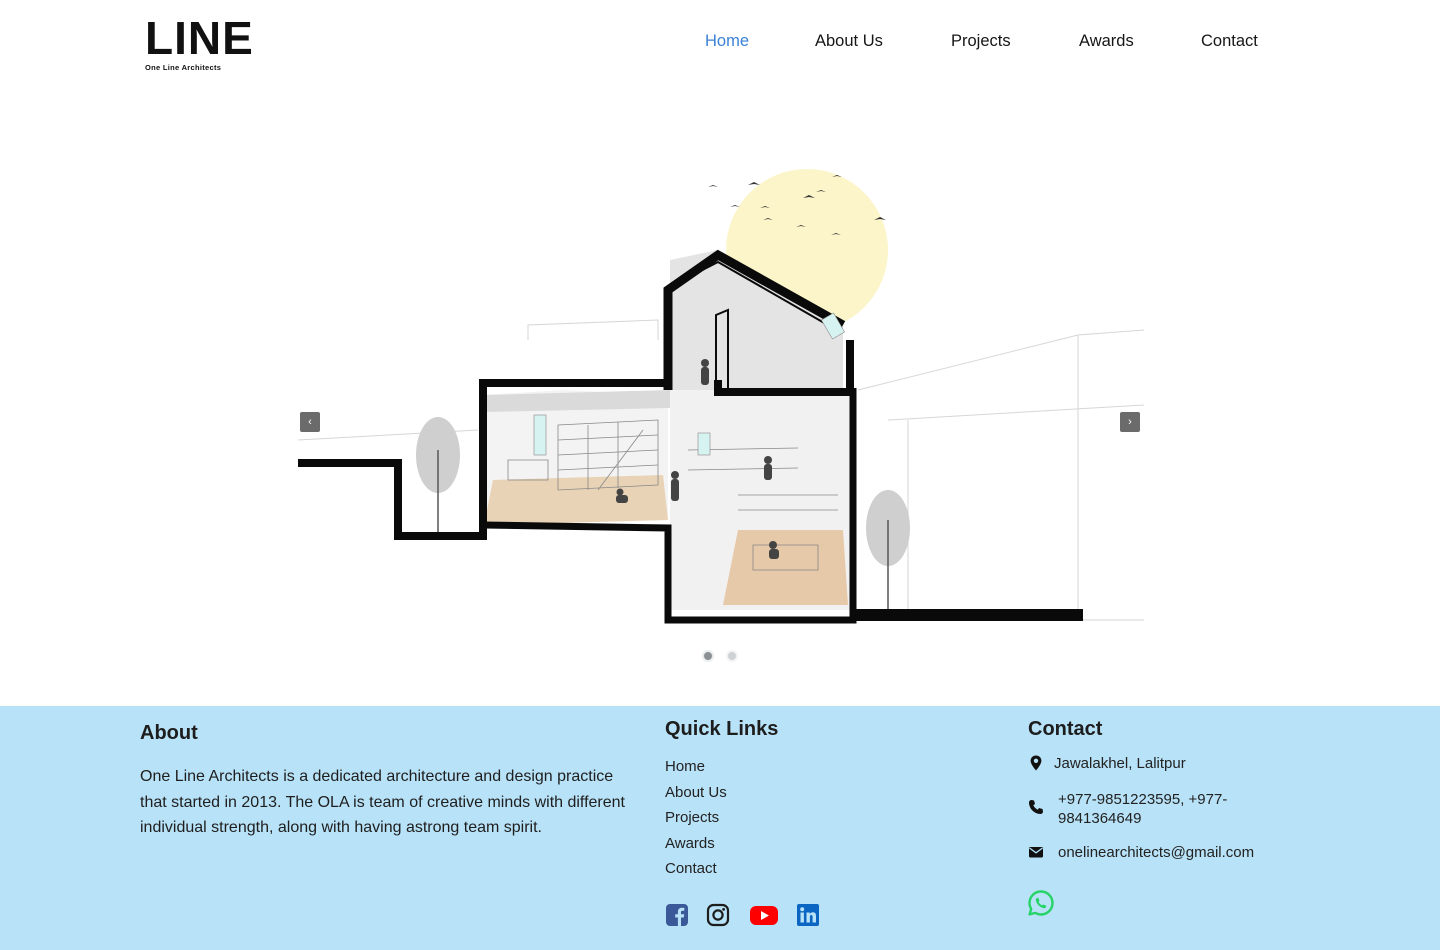 This screenshot has height=950, width=1440. Describe the element at coordinates (722, 729) in the screenshot. I see `quick-links-heading: Quick Links` at that location.